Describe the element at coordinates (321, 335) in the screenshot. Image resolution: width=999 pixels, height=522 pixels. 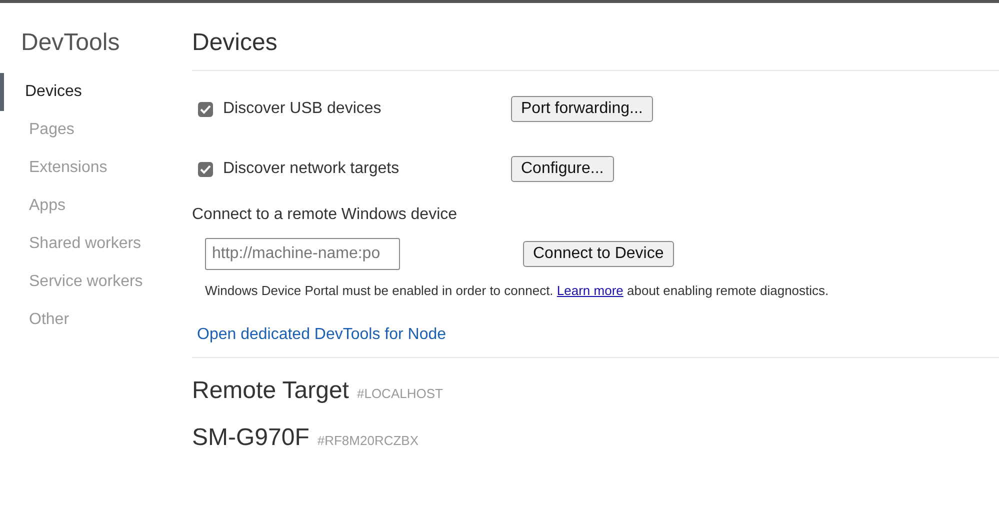
I see `node-devtools-link: Open dedicated DevTools for Node` at that location.